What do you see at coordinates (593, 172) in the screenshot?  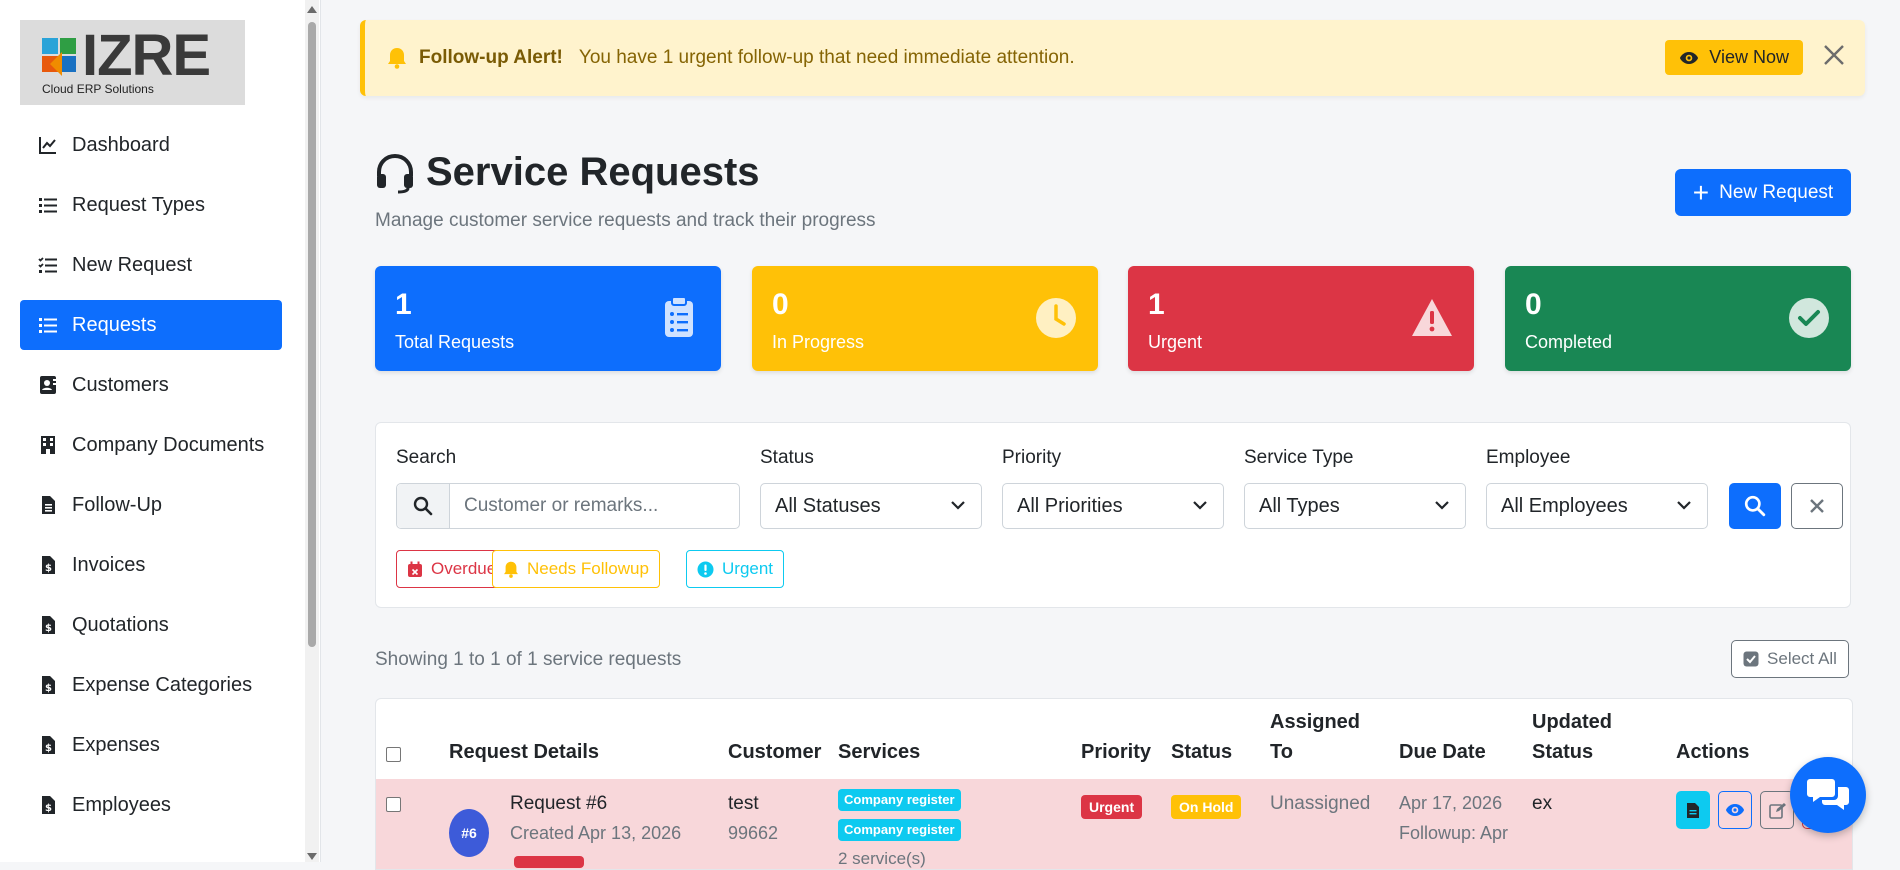 I see `page-title-text: Service Requests` at bounding box center [593, 172].